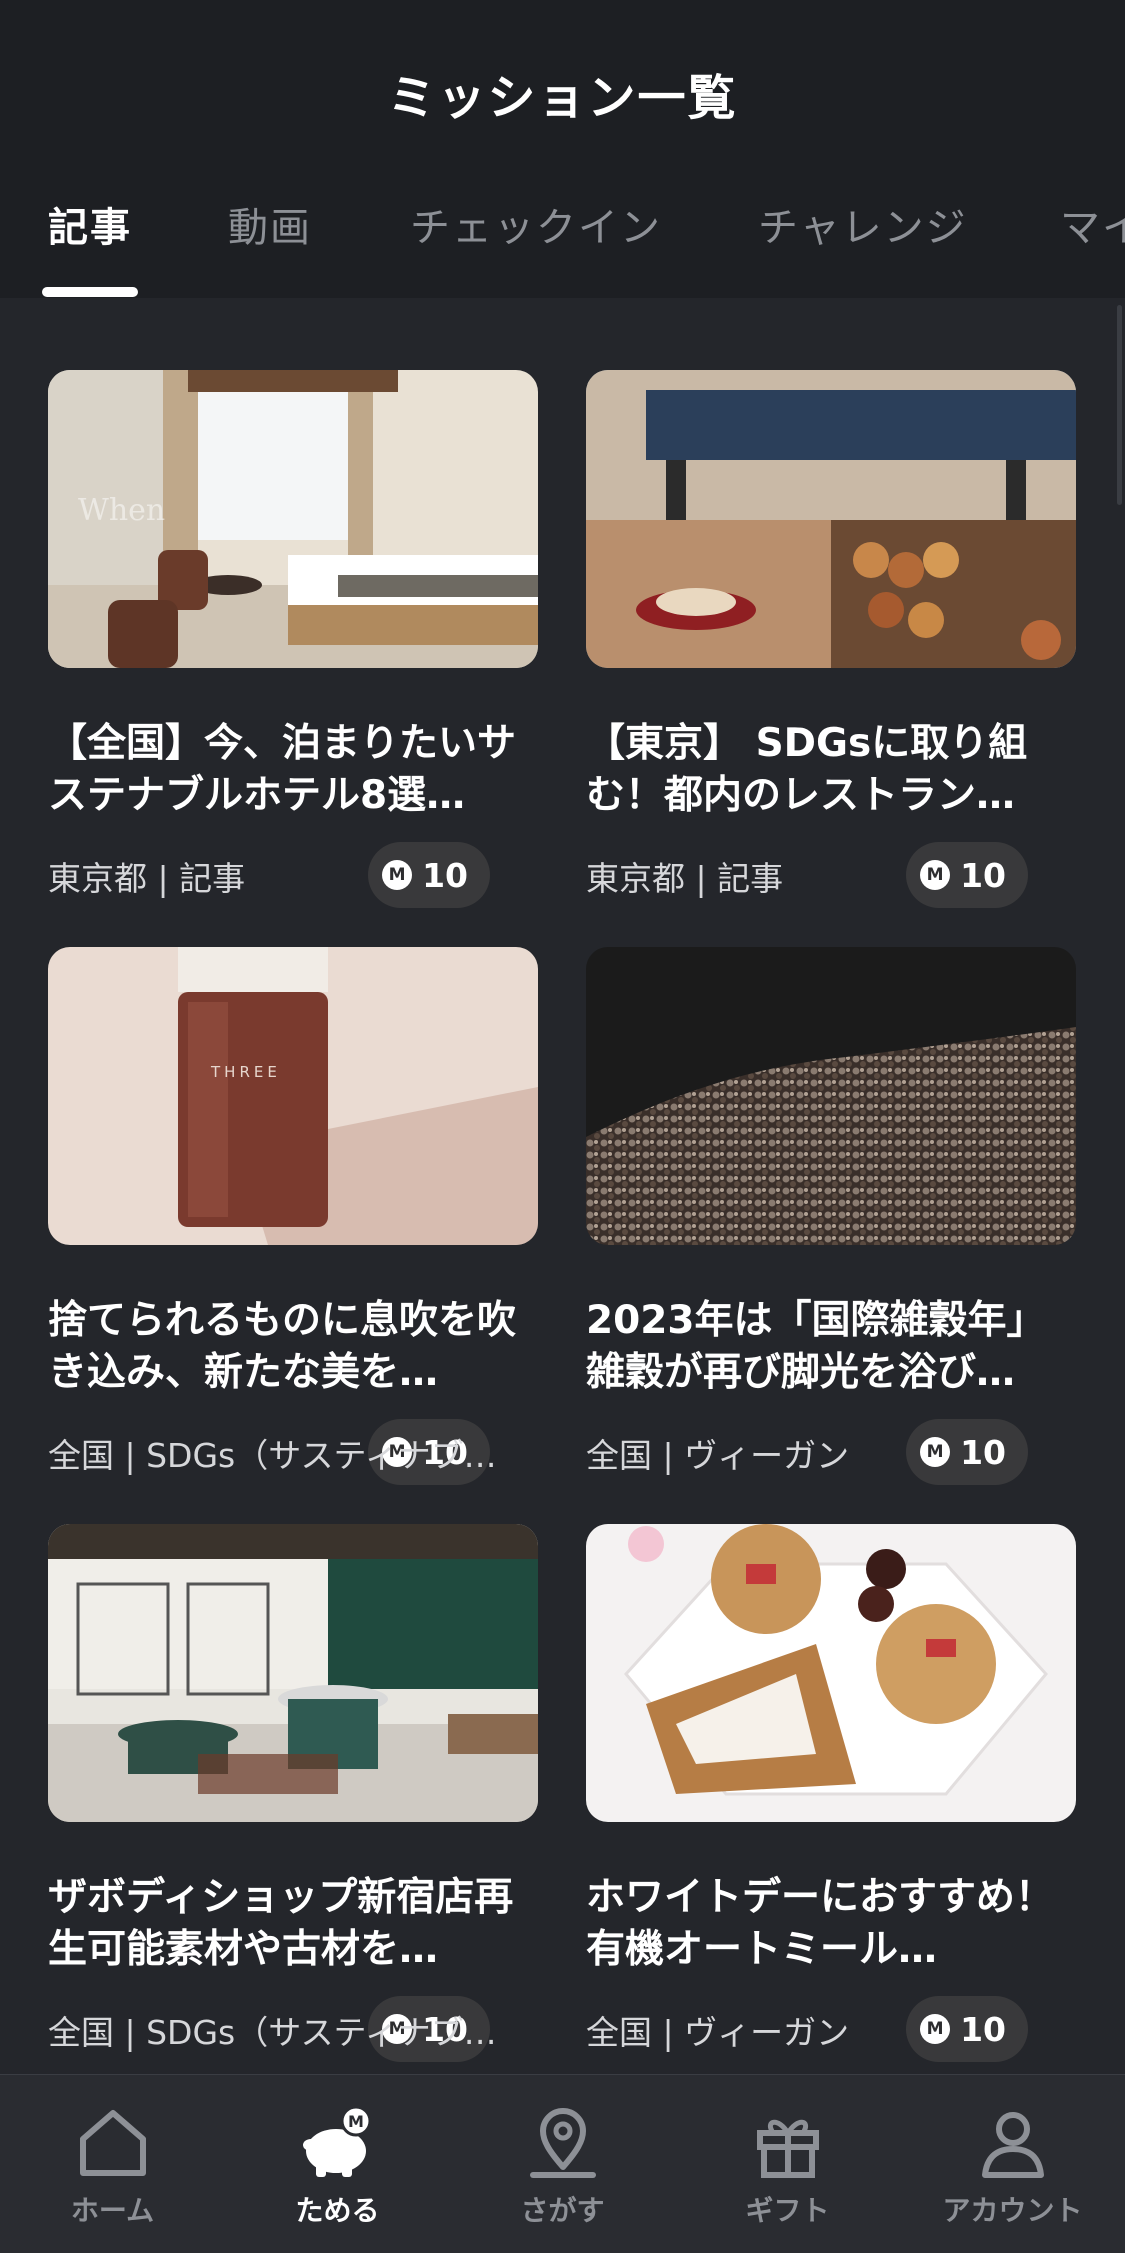  I want to click on bottom-nav: ホーム M ためる さがす ギフト アカウント, so click(562, 2163).